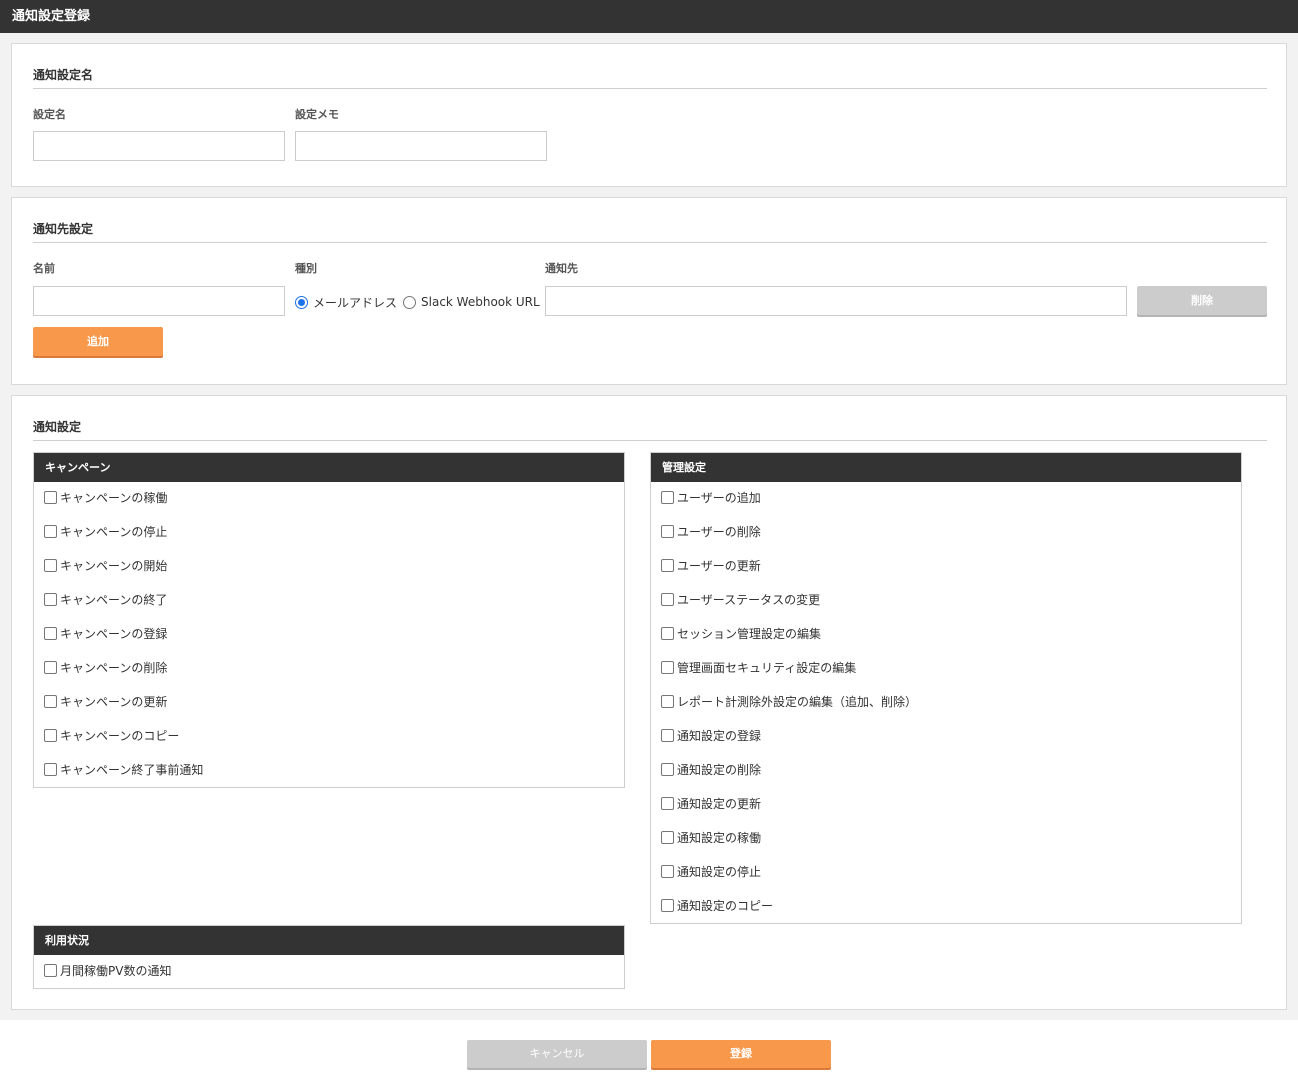 The image size is (1298, 1072). What do you see at coordinates (767, 668) in the screenshot?
I see `checkbox-label: 管理画面セキュリティ設定の編集` at bounding box center [767, 668].